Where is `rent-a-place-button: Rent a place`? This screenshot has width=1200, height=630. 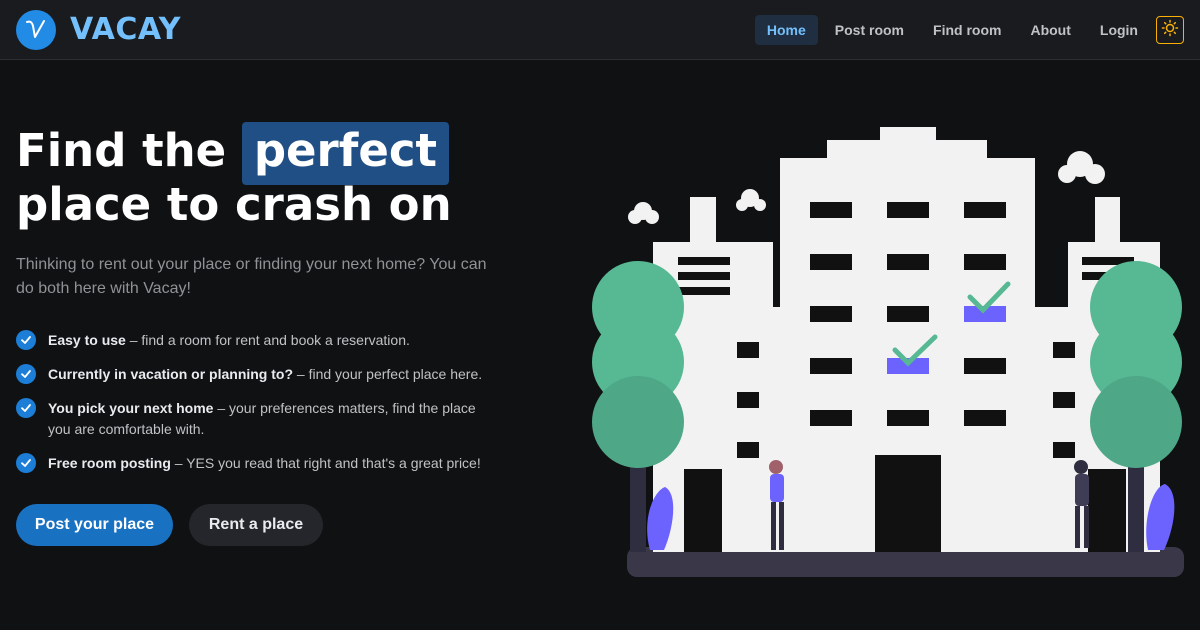 rent-a-place-button: Rent a place is located at coordinates (256, 525).